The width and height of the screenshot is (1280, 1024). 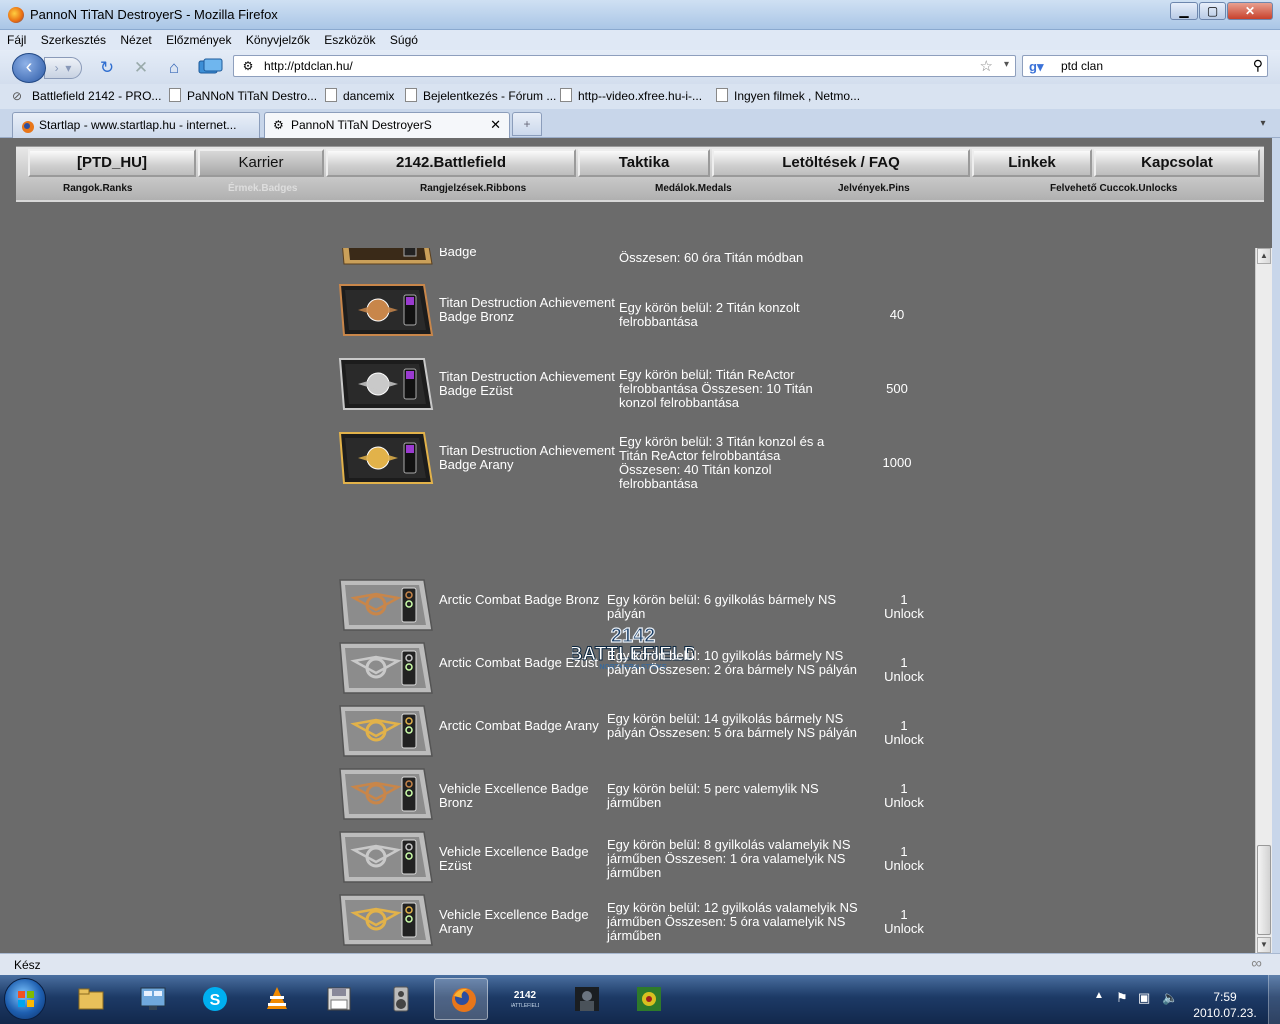 I want to click on skype-icon: S, so click(x=215, y=999).